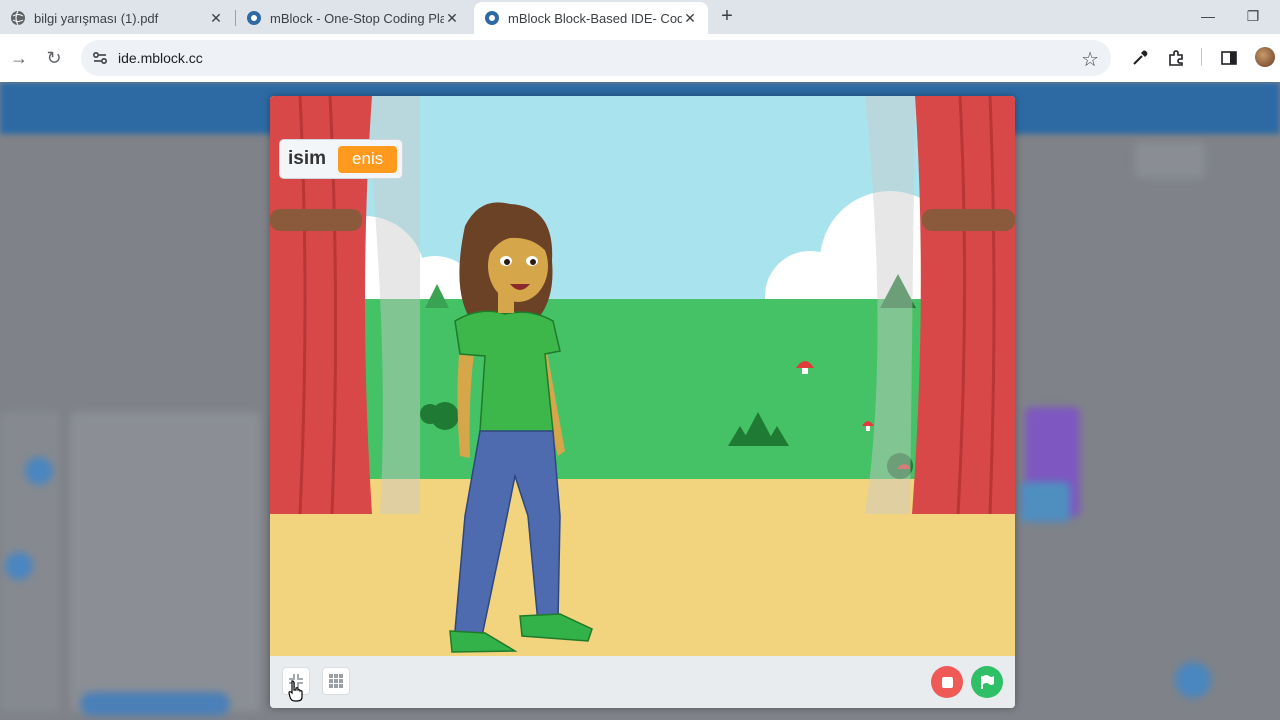 This screenshot has width=1280, height=720. What do you see at coordinates (165, 562) in the screenshot?
I see `ide-panel` at bounding box center [165, 562].